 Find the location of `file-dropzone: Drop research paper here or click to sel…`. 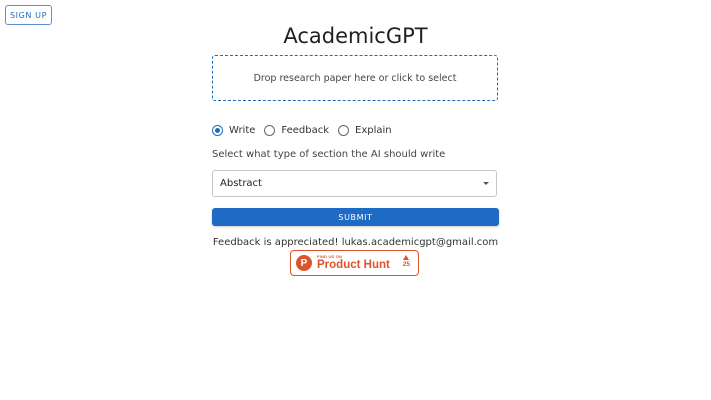

file-dropzone: Drop research paper here or click to sel… is located at coordinates (355, 78).